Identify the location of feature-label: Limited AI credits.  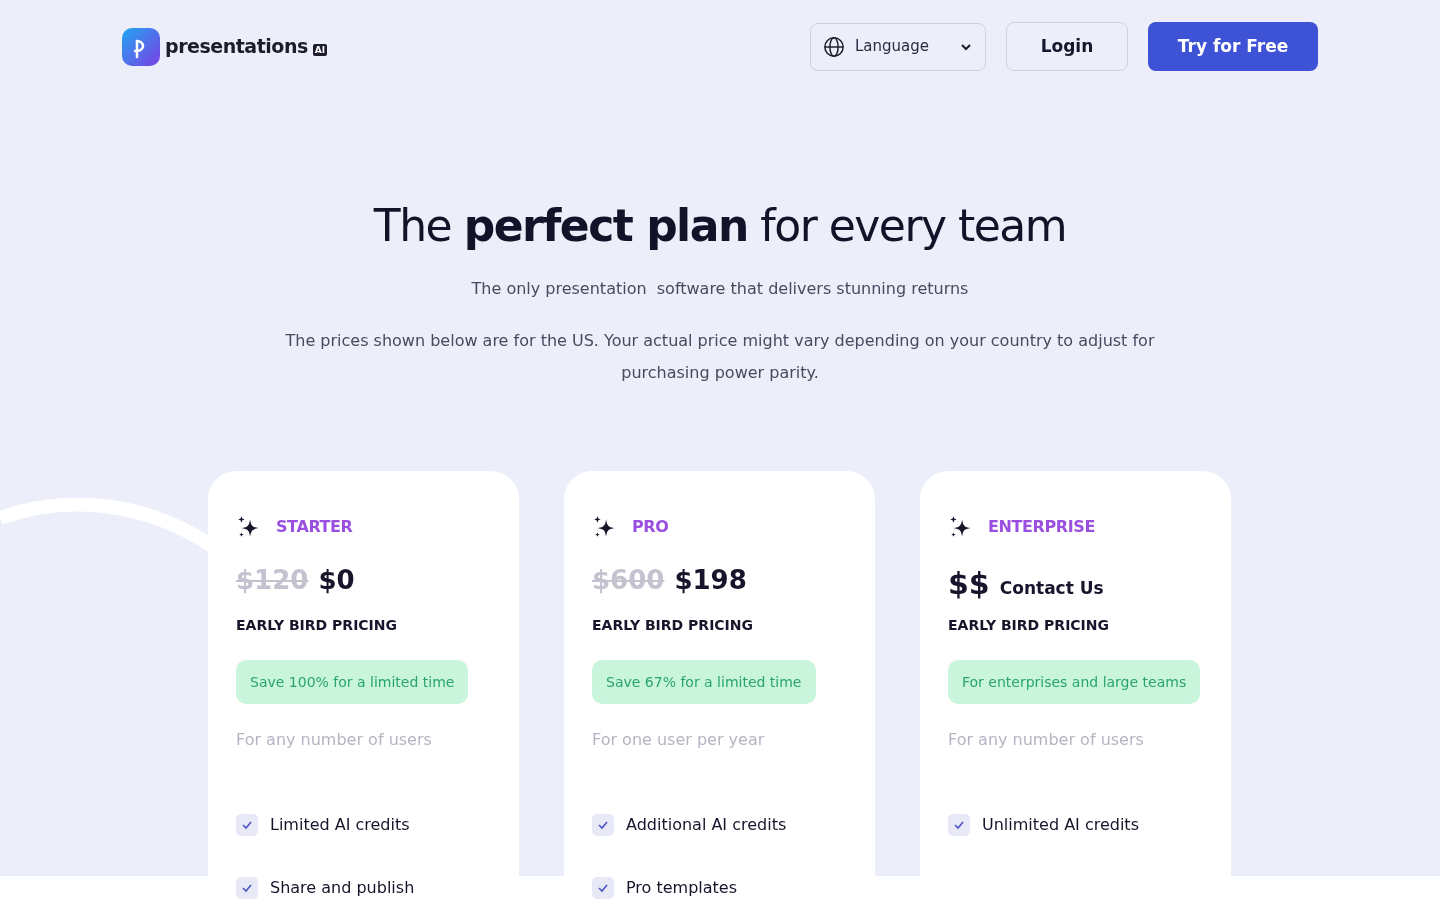
(340, 825).